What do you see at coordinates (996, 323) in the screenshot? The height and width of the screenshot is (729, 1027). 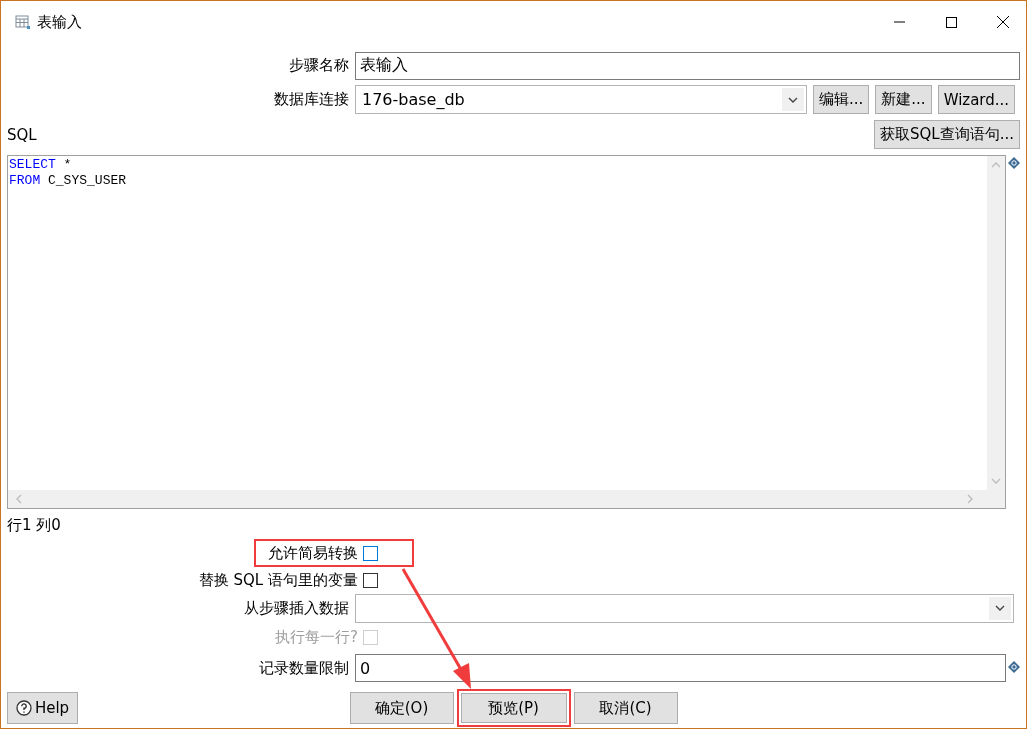 I see `vertical-scrollbar` at bounding box center [996, 323].